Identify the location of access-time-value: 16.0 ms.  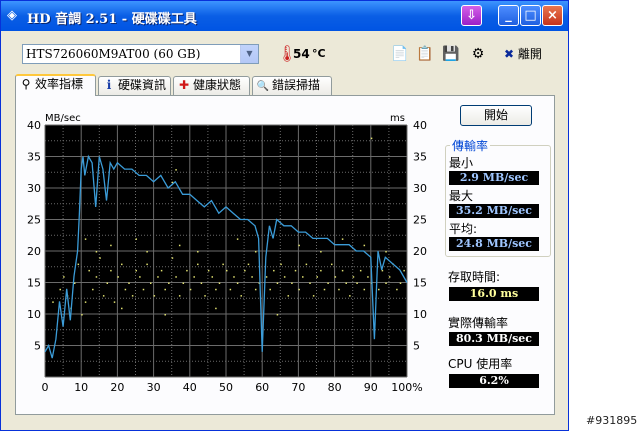
(494, 294).